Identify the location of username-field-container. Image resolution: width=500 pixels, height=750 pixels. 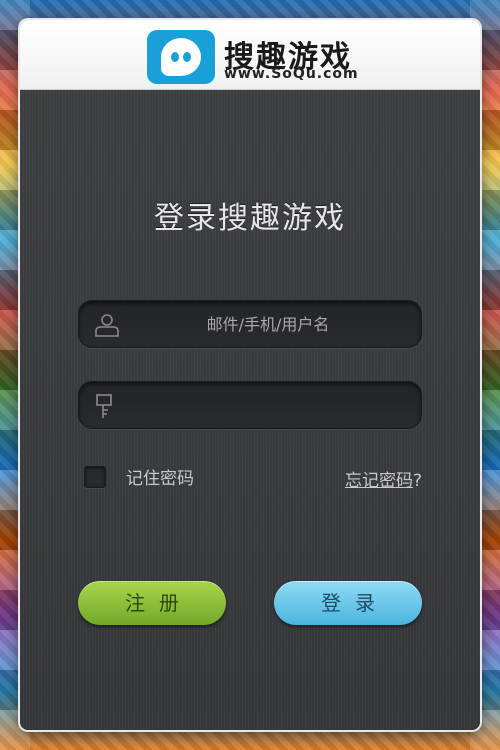
(250, 324).